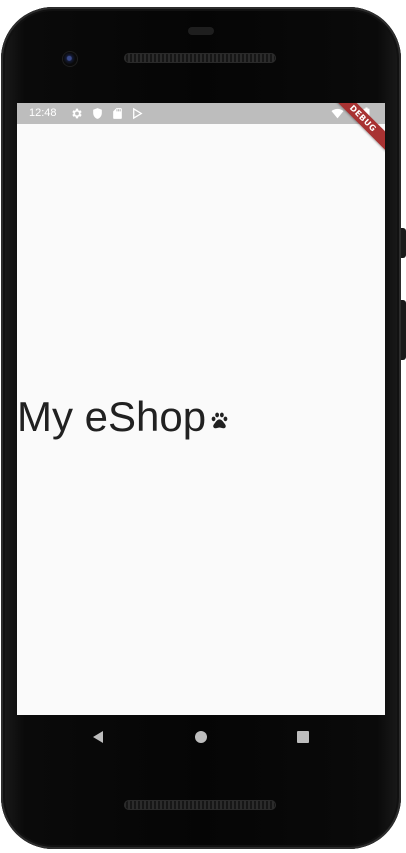 Image resolution: width=406 pixels, height=853 pixels. I want to click on status-bar: 12:48, so click(201, 113).